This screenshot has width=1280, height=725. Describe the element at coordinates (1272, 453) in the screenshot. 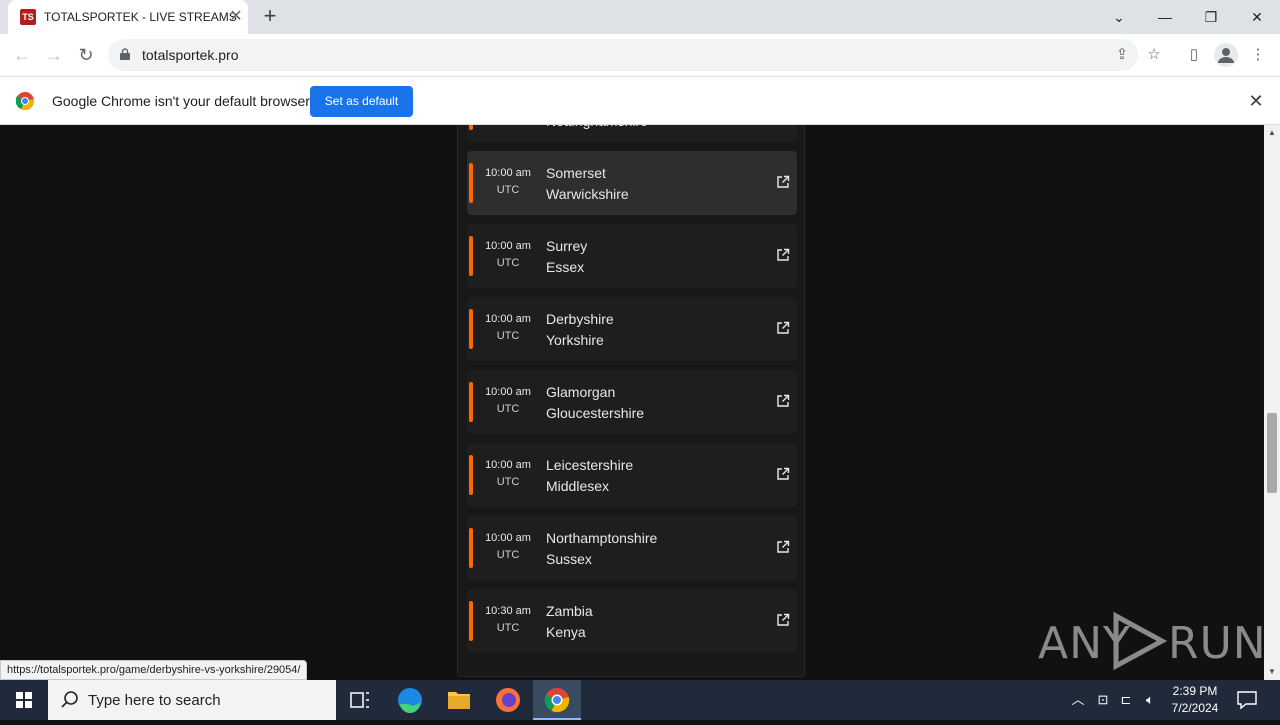

I see `scroll-thumb` at that location.